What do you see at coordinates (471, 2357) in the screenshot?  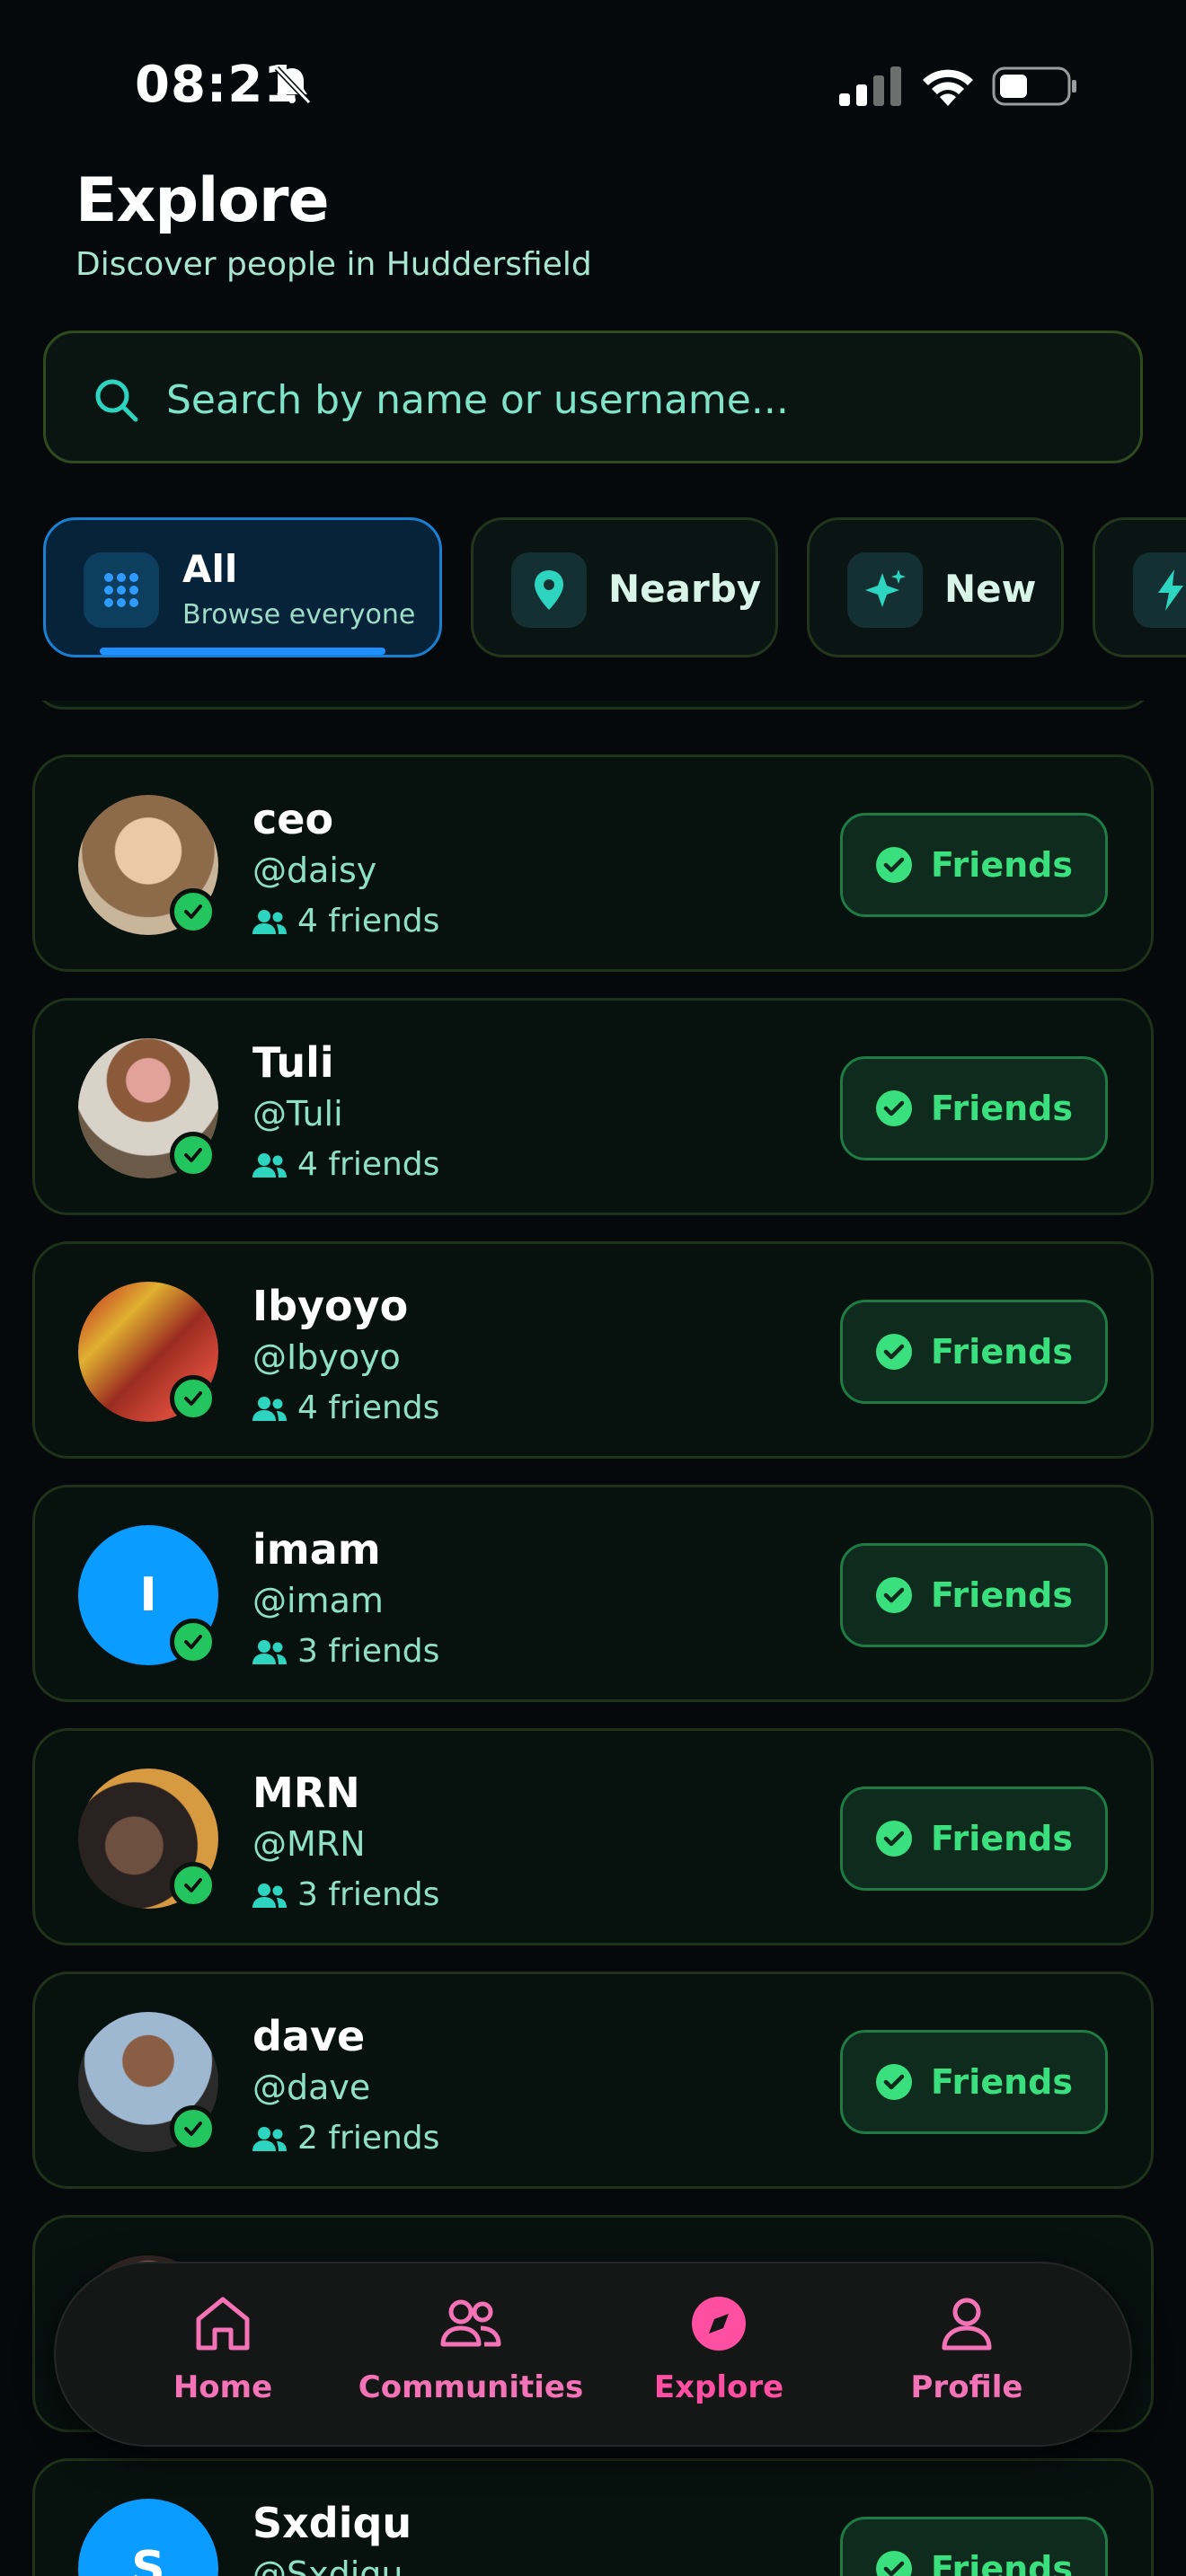 I see `nav-communities: Communities` at bounding box center [471, 2357].